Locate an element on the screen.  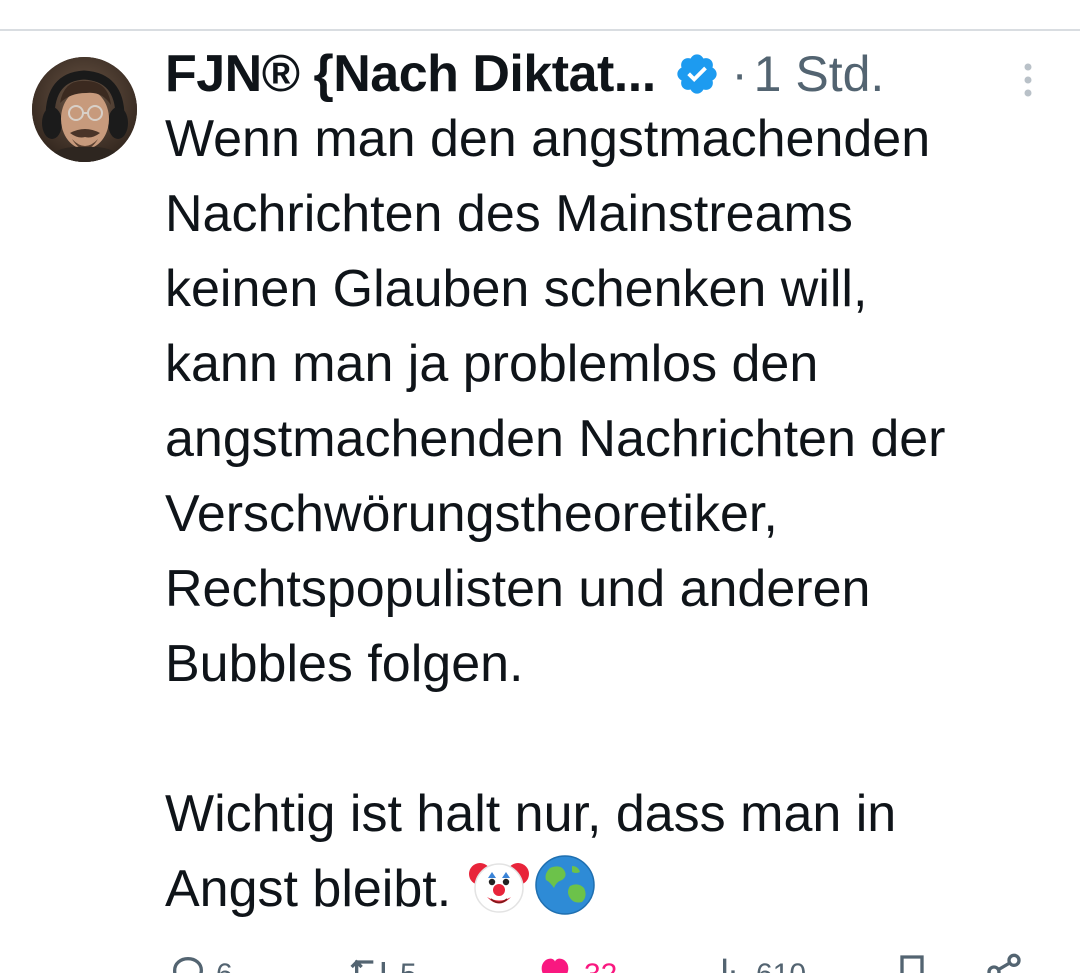
tweet-timestamp: 1 Std. is located at coordinates (819, 74).